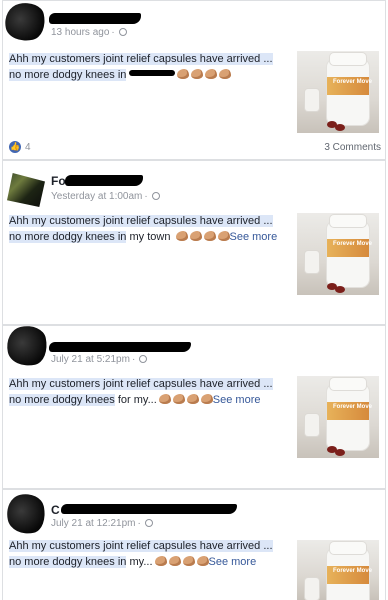 The image size is (388, 600). I want to click on redacted-location, so click(152, 73).